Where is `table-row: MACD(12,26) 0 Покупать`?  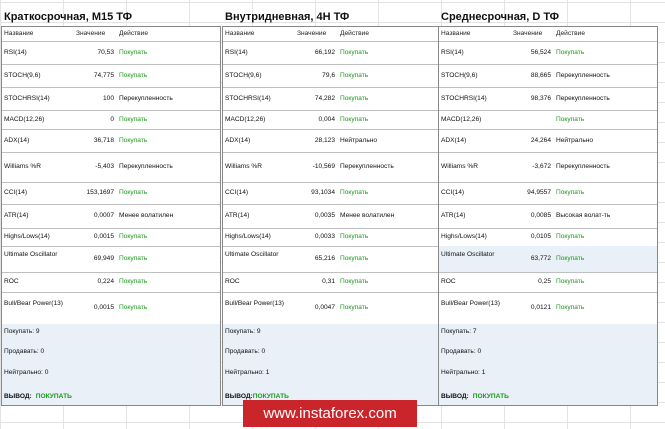 table-row: MACD(12,26) 0 Покупать is located at coordinates (111, 120).